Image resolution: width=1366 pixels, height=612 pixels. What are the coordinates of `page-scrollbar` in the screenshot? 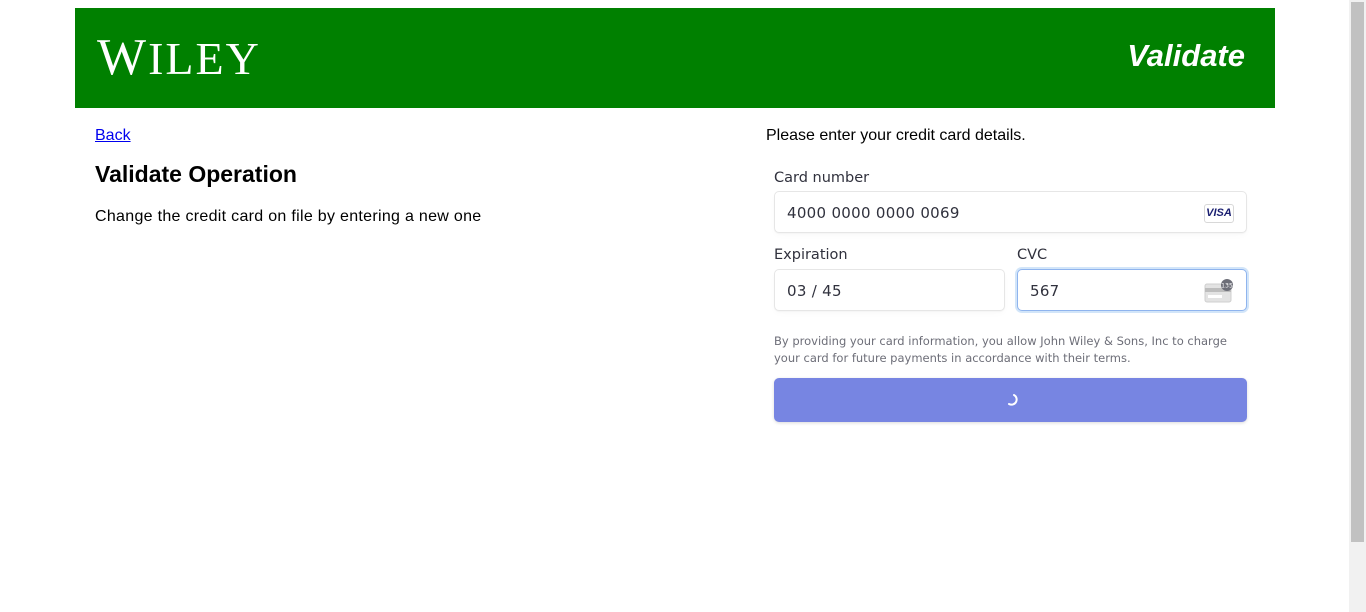 It's located at (1357, 306).